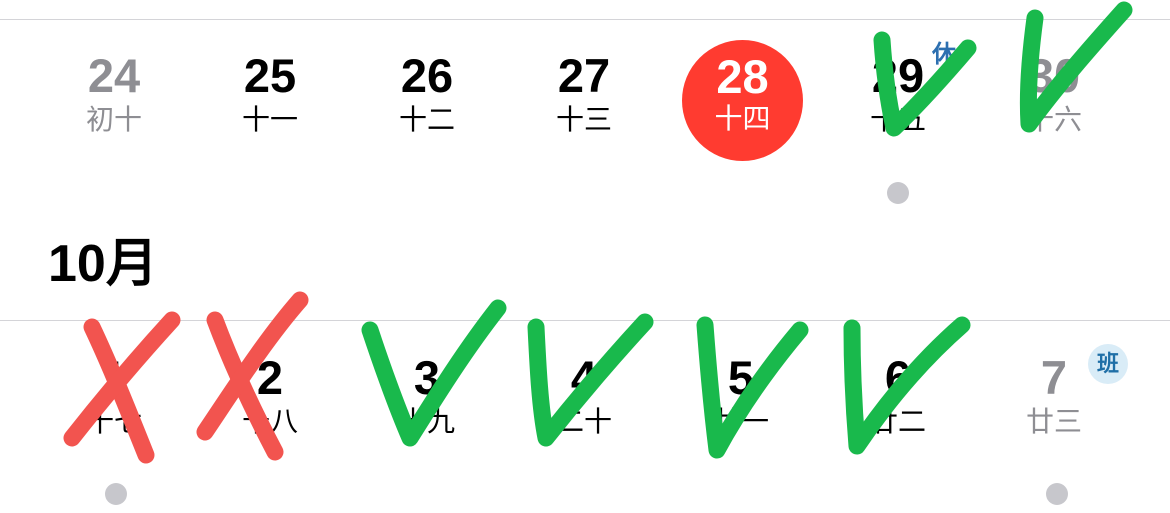 The height and width of the screenshot is (513, 1170). What do you see at coordinates (426, 119) in the screenshot?
I see `lunar-date: 十二` at bounding box center [426, 119].